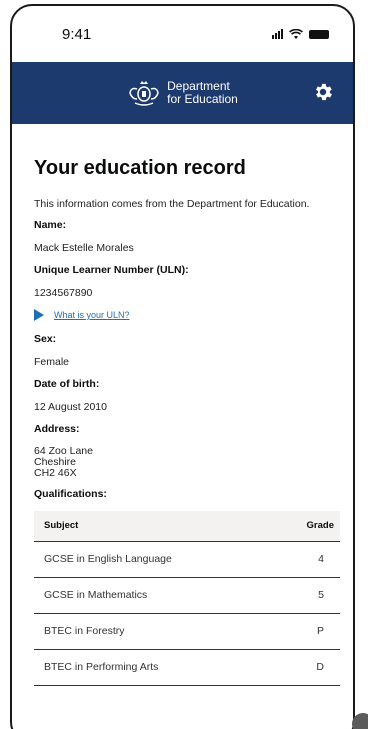 The image size is (368, 729). I want to click on table-row: GCSE in English Language 4, so click(187, 559).